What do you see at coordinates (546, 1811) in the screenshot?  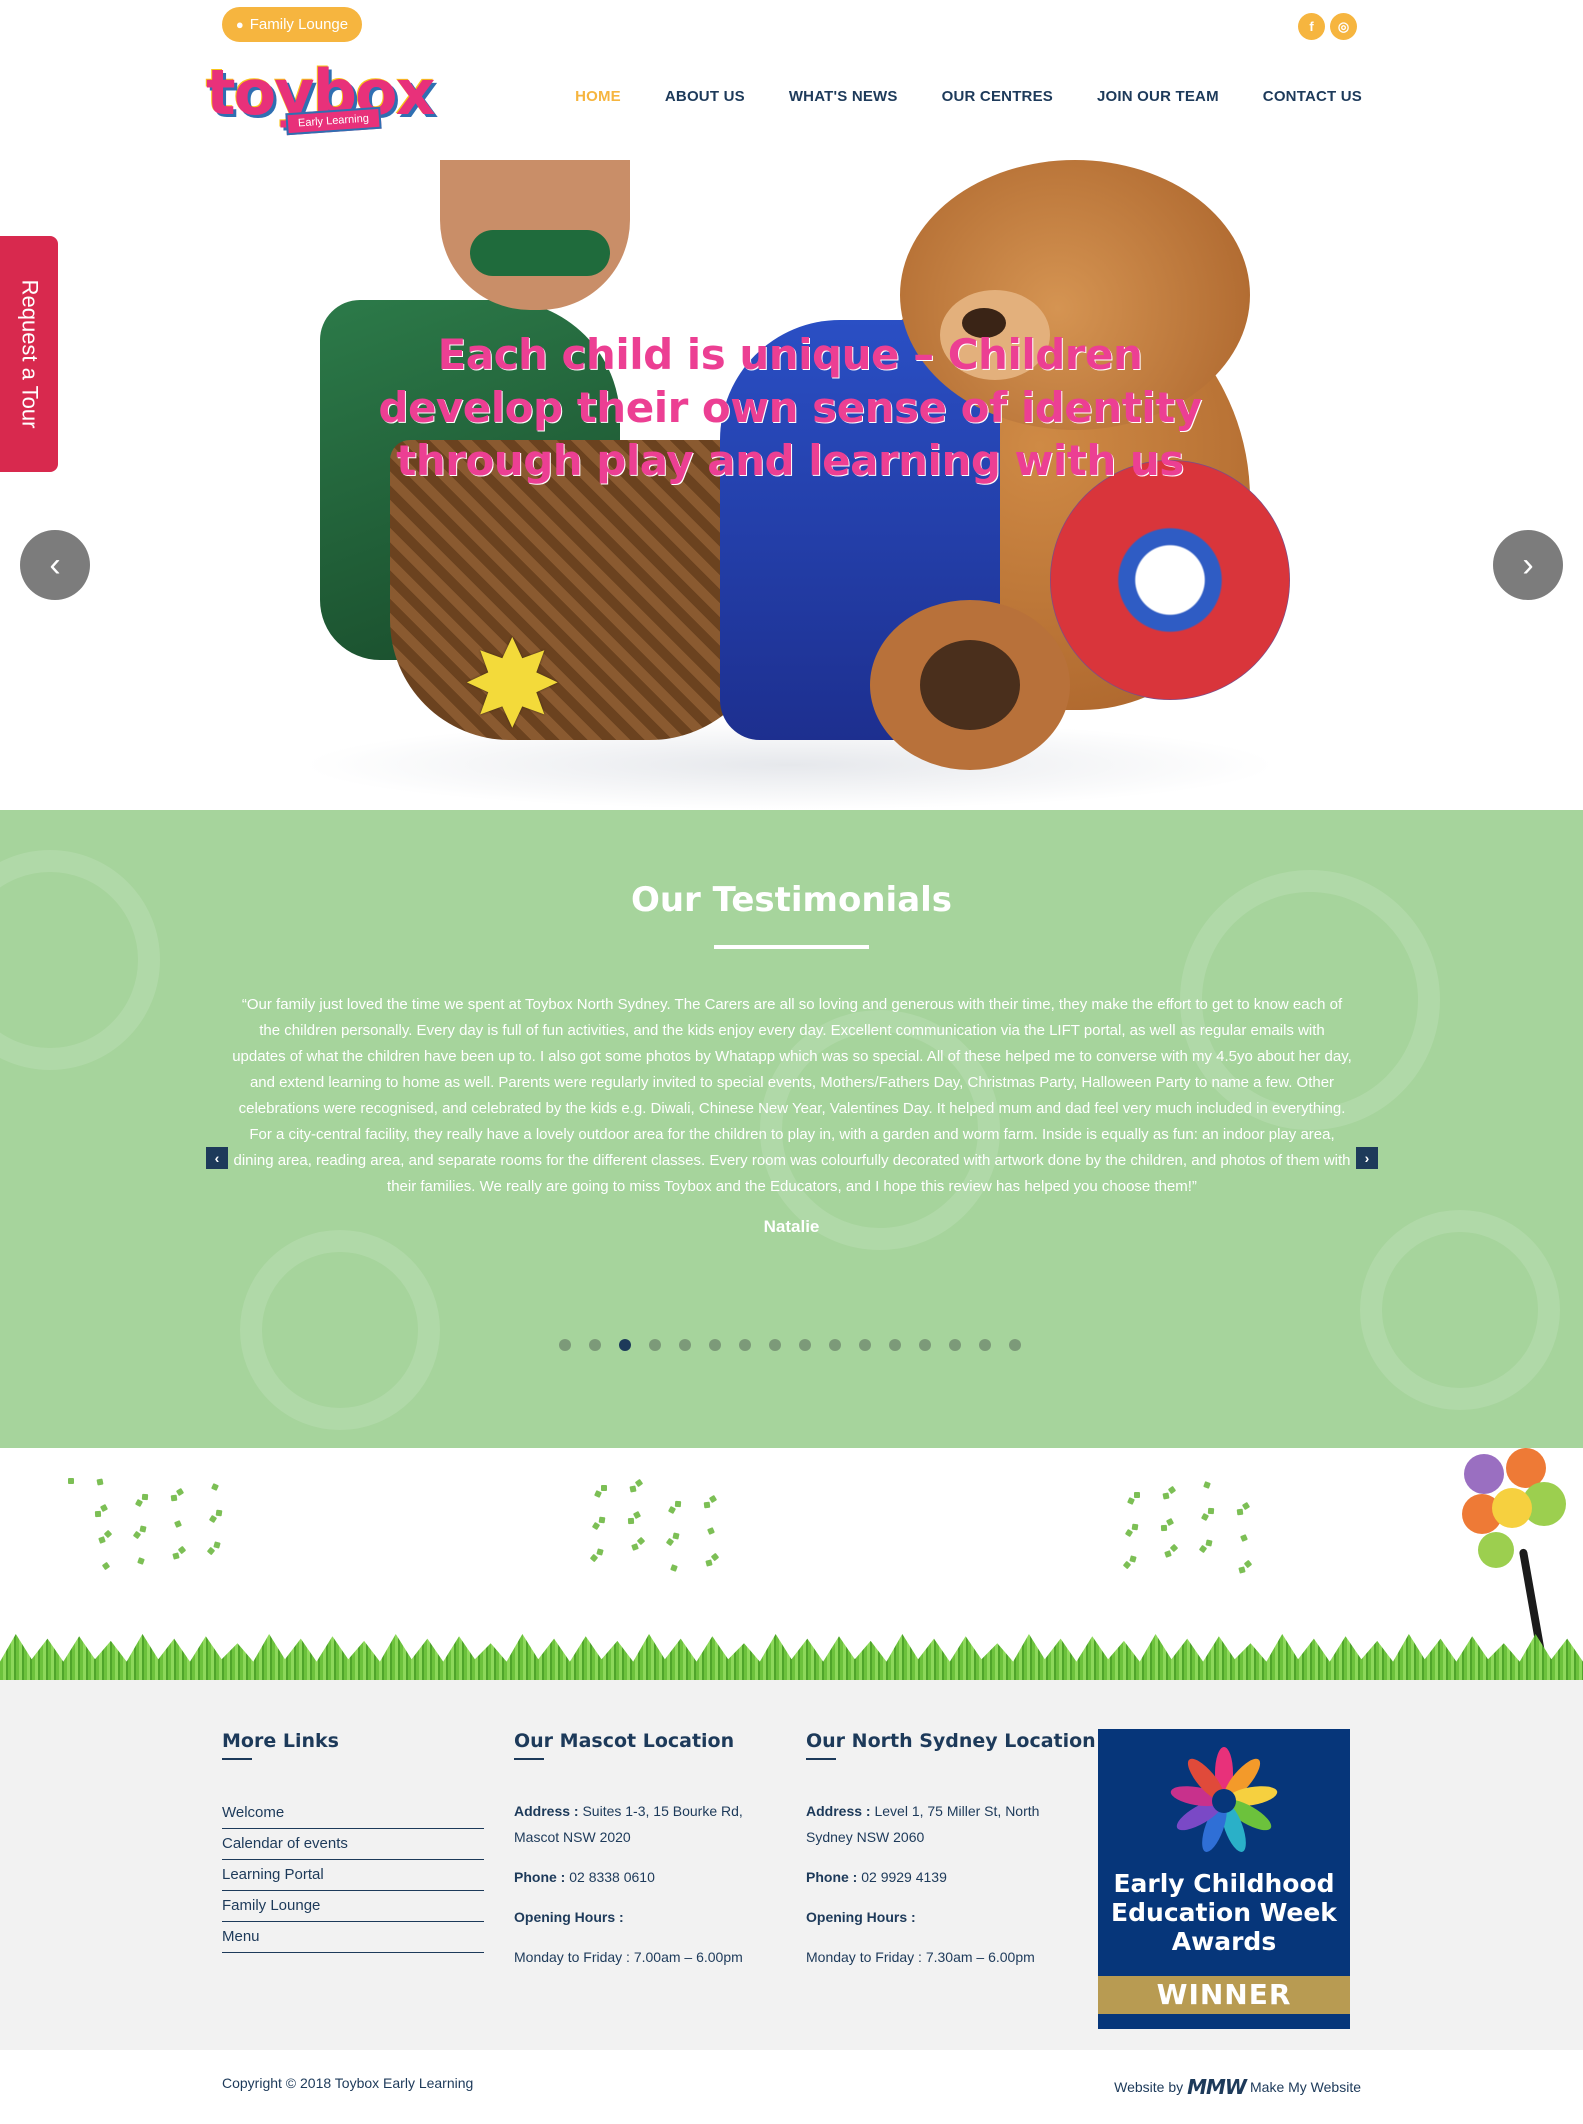 I see `address-label: Address :` at bounding box center [546, 1811].